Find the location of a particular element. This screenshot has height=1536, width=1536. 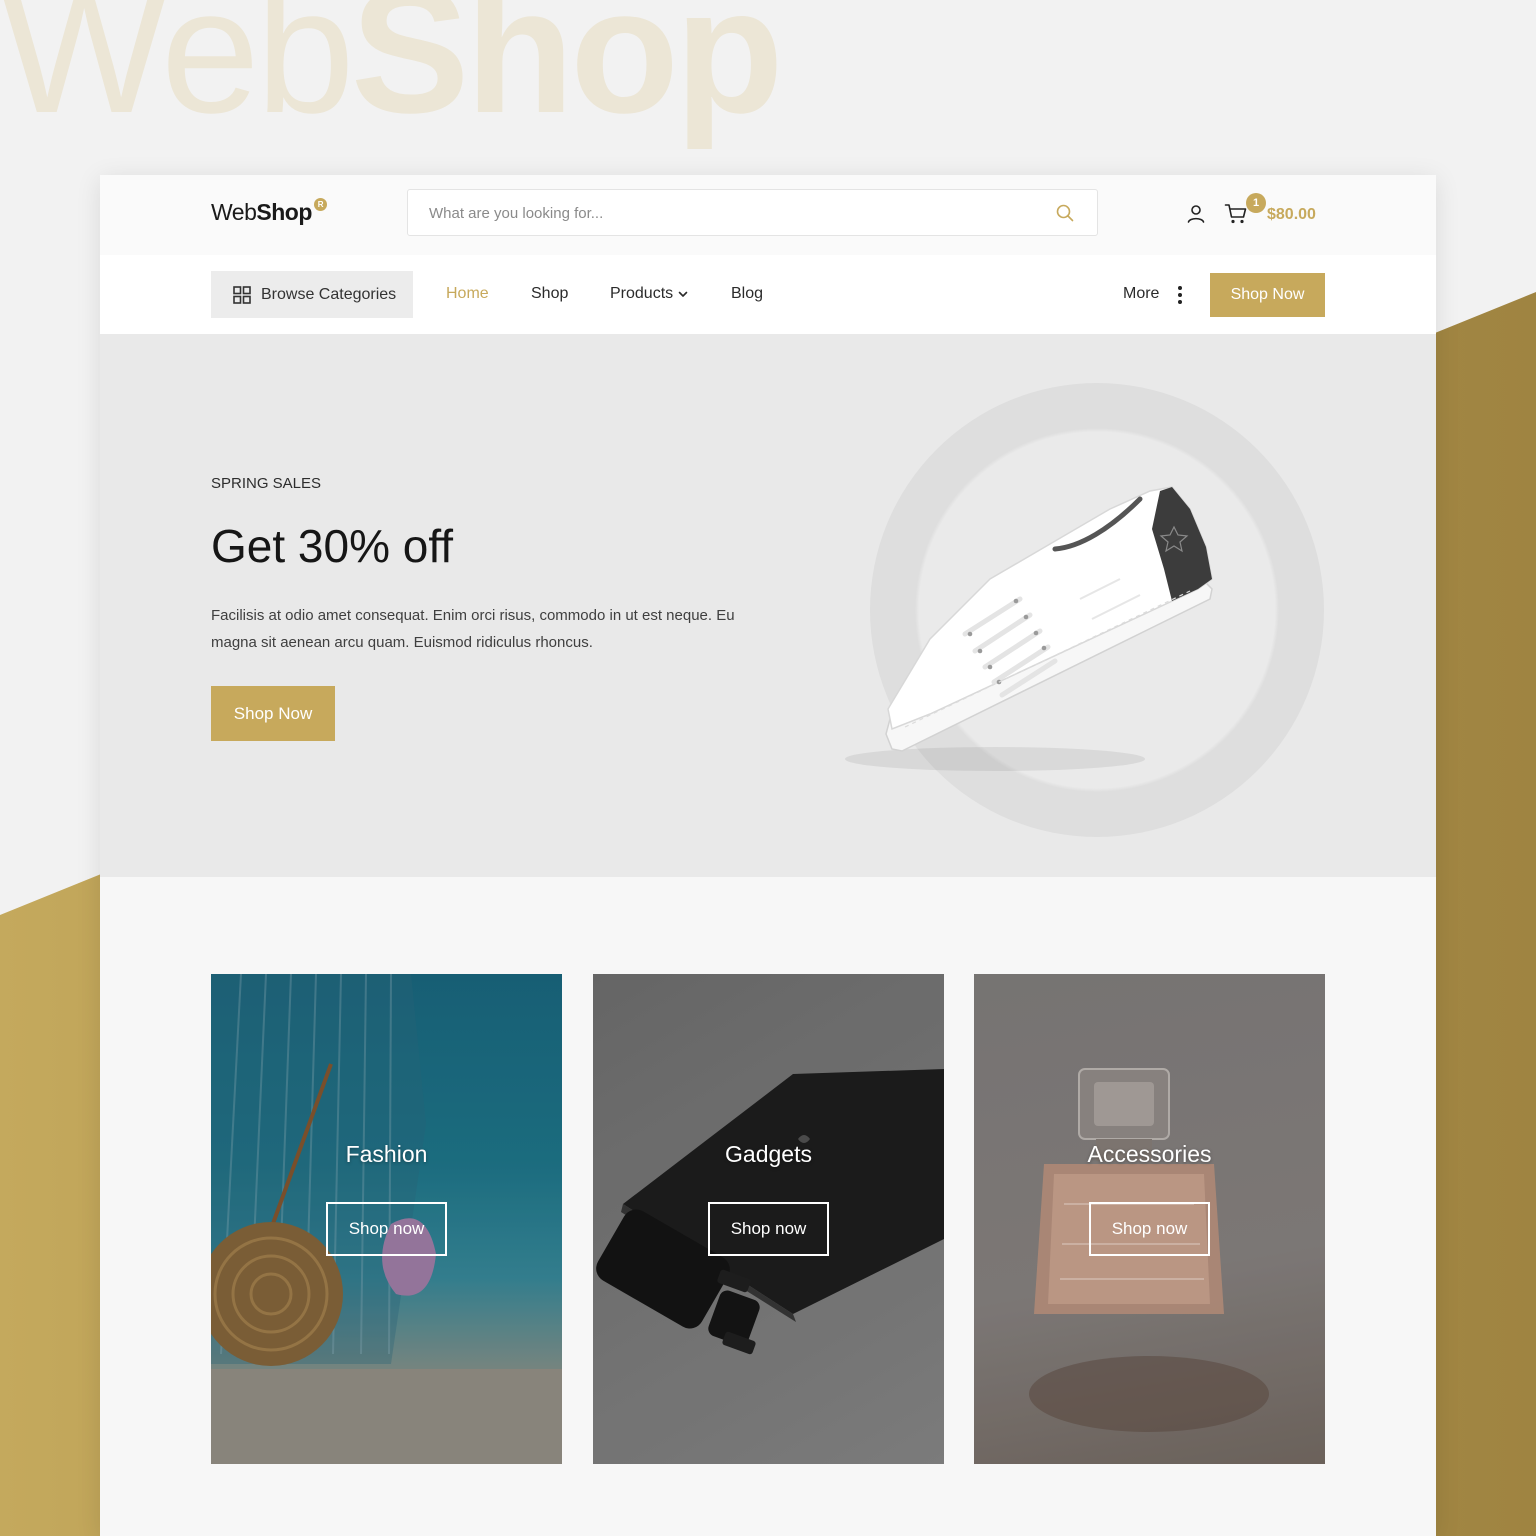

nav-more: More is located at coordinates (1141, 294).